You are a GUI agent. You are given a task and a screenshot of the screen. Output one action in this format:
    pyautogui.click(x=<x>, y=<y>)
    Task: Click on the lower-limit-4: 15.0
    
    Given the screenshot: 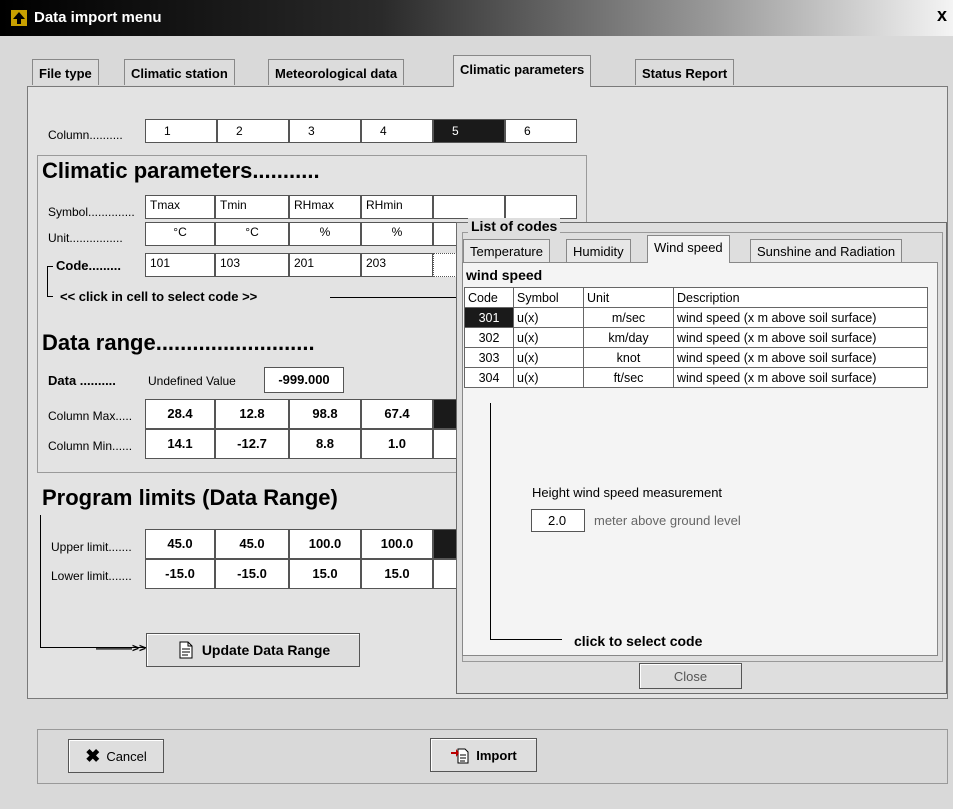 What is the action you would take?
    pyautogui.click(x=397, y=574)
    